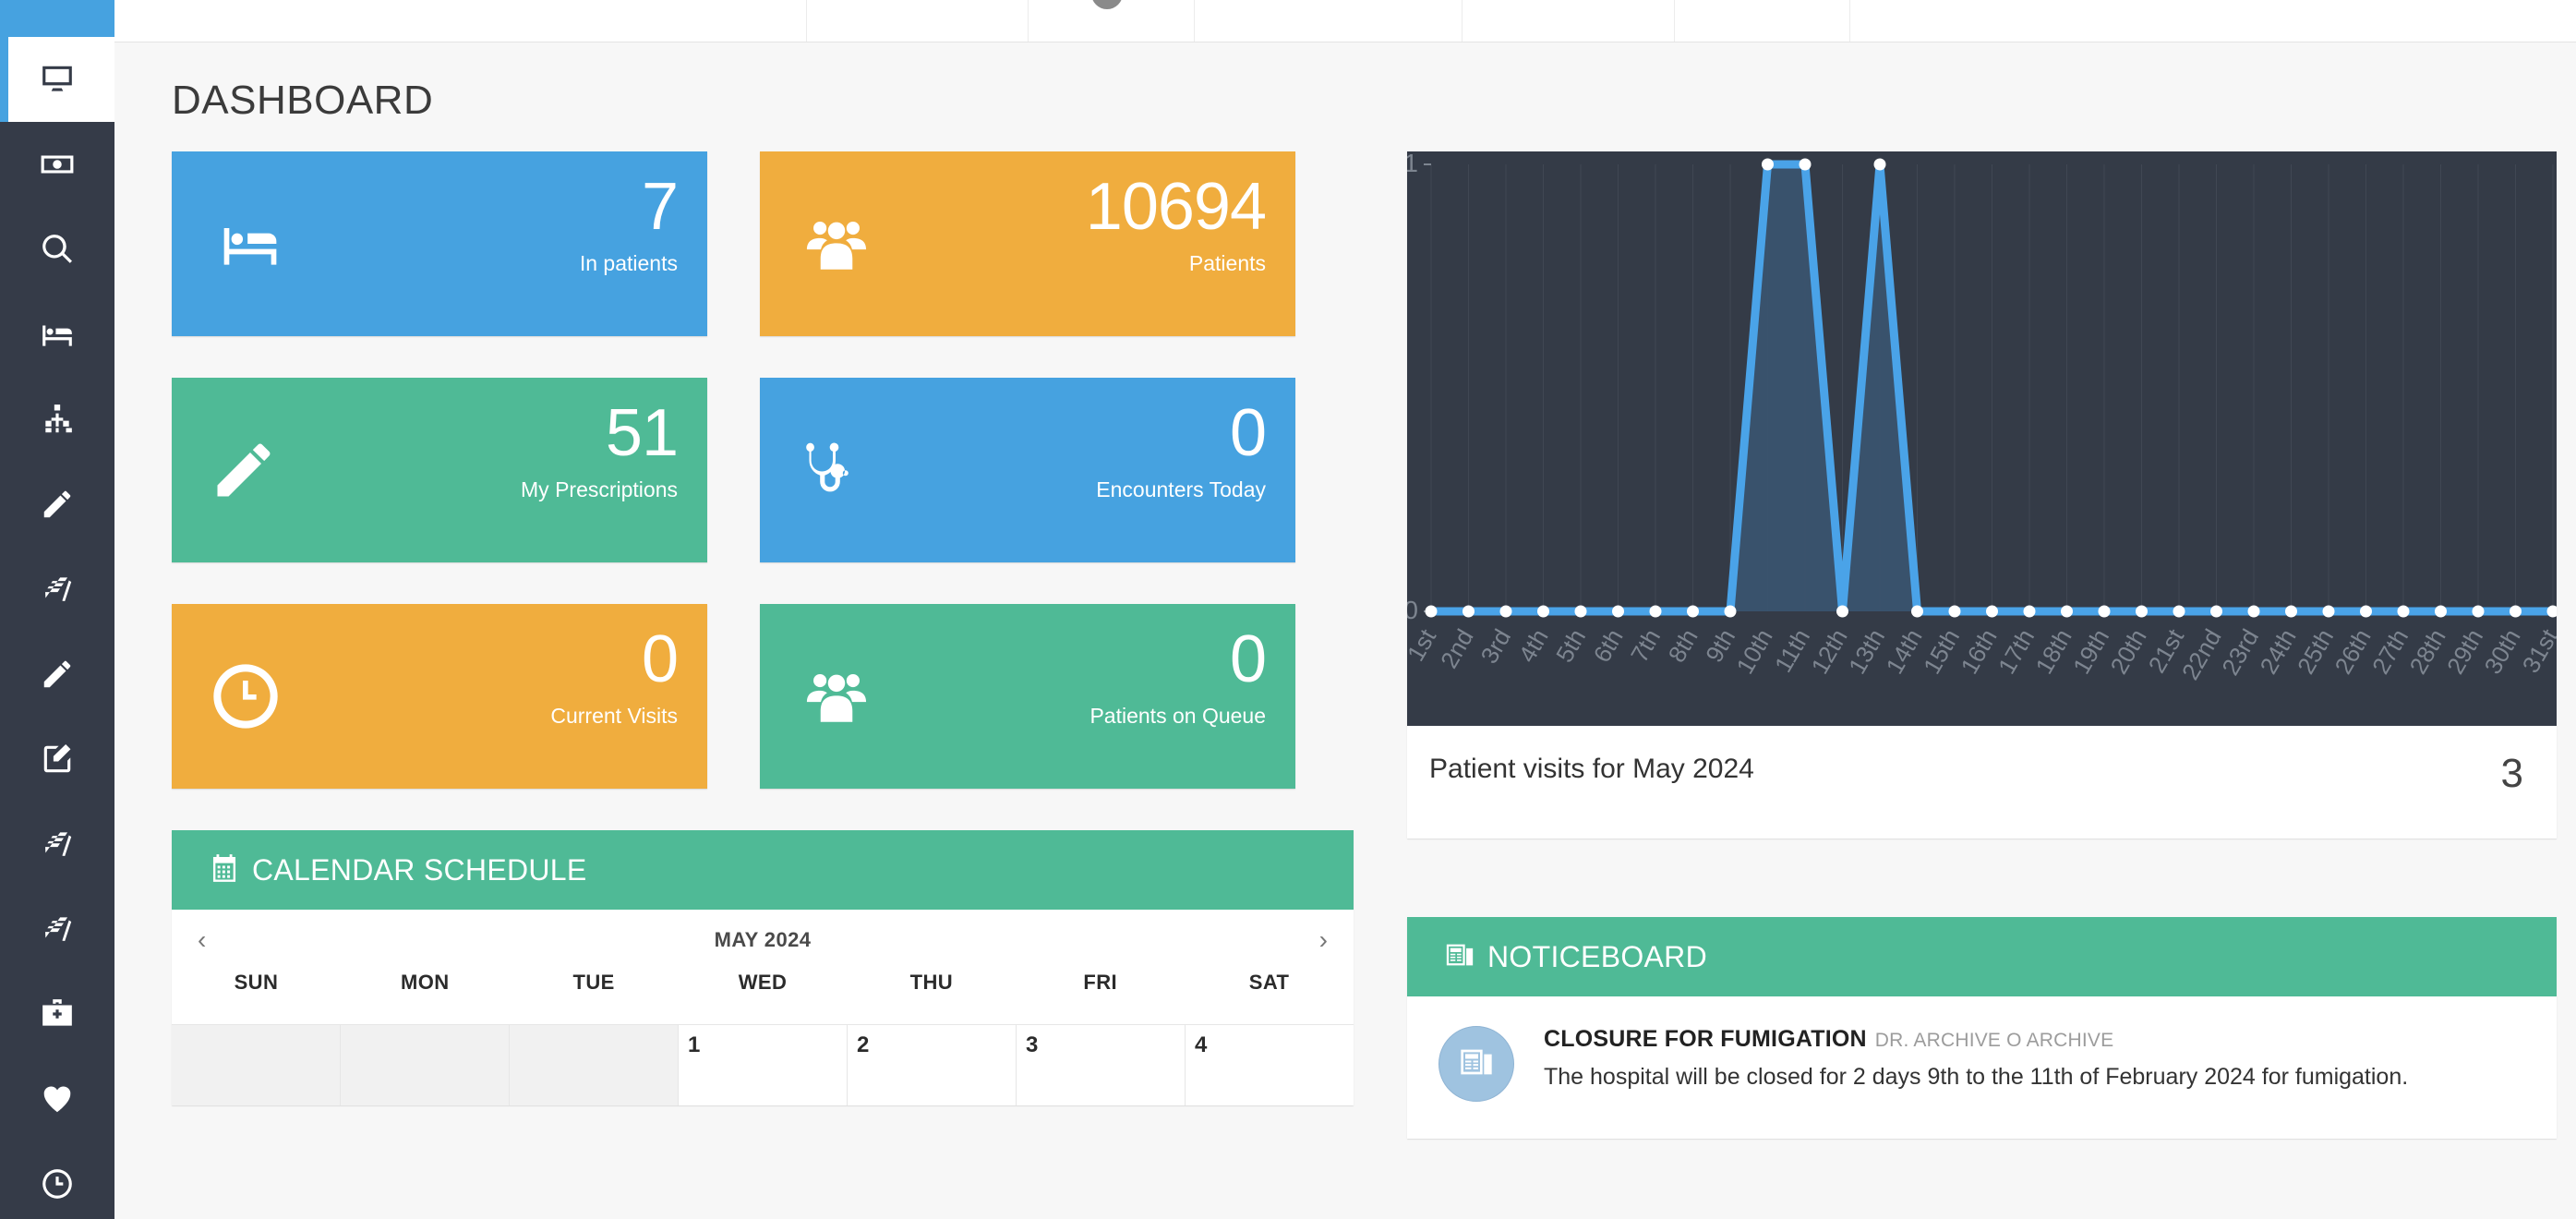 Image resolution: width=2576 pixels, height=1219 pixels. I want to click on newspaper-icon, so click(1476, 1064).